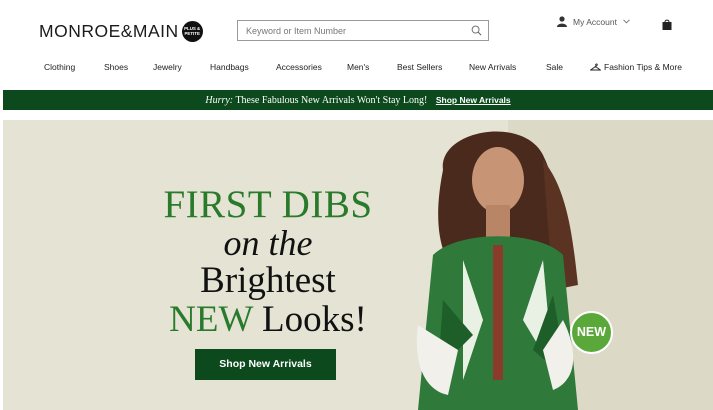  I want to click on hero-headline: FIRST DIBS on the Brightest NEW Looks!, so click(268, 261).